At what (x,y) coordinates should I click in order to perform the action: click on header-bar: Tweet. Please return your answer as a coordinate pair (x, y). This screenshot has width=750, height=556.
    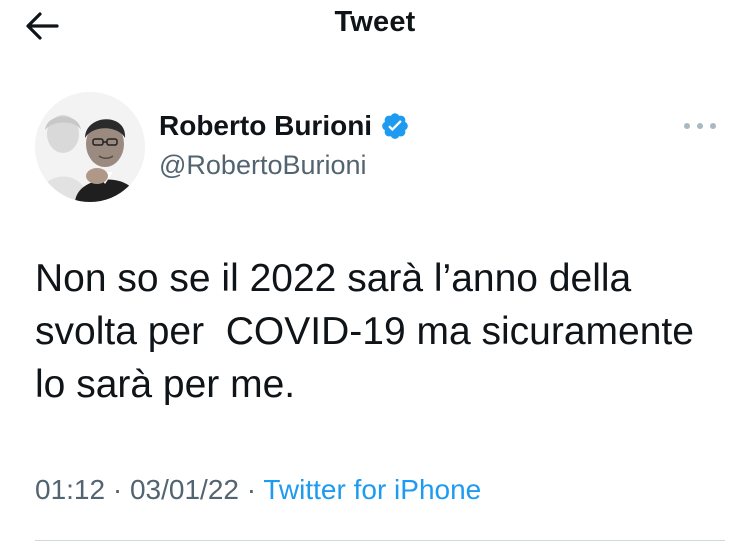
    Looking at the image, I should click on (375, 26).